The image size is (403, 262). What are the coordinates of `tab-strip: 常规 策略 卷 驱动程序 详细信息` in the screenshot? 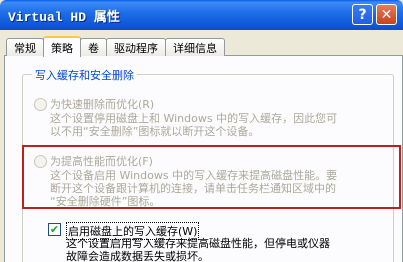 It's located at (115, 46).